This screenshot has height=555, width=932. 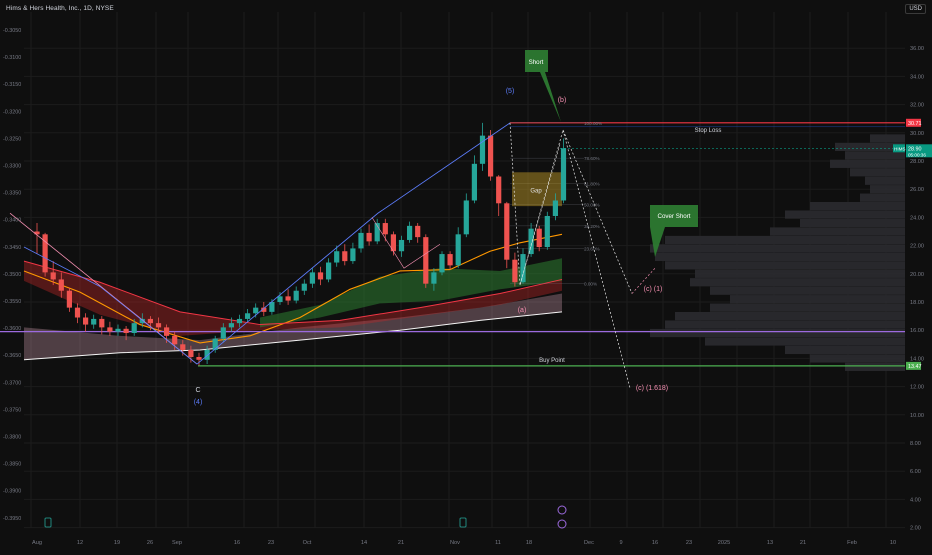 What do you see at coordinates (271, 543) in the screenshot?
I see `x-axis-tick: 23` at bounding box center [271, 543].